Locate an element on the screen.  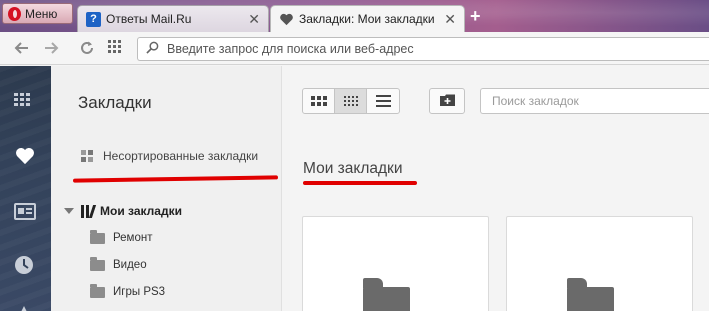
speed-dial-icon is located at coordinates (24, 101).